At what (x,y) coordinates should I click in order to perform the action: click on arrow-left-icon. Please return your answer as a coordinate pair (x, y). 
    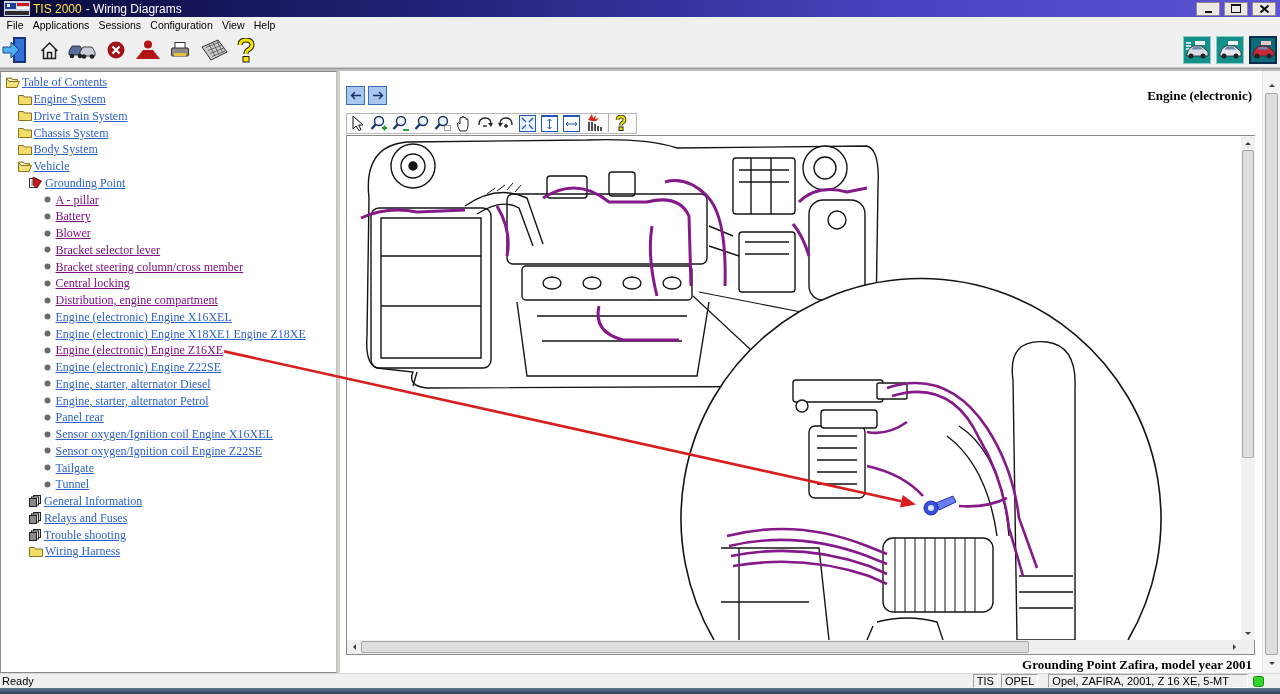
    Looking at the image, I should click on (355, 96).